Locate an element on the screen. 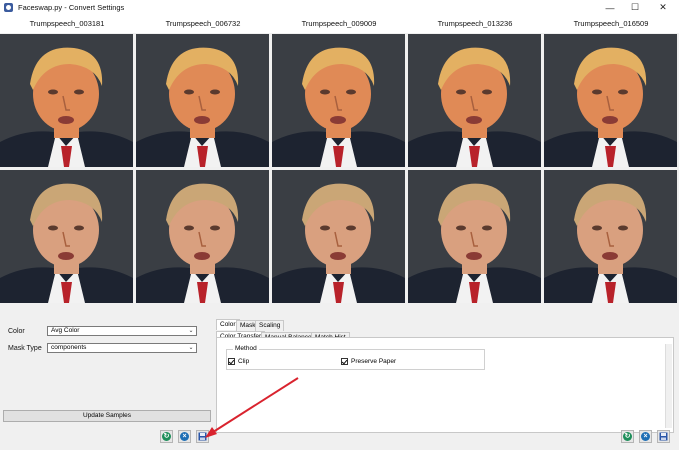 This screenshot has height=450, width=679. maximize-button: ☐ is located at coordinates (635, 7).